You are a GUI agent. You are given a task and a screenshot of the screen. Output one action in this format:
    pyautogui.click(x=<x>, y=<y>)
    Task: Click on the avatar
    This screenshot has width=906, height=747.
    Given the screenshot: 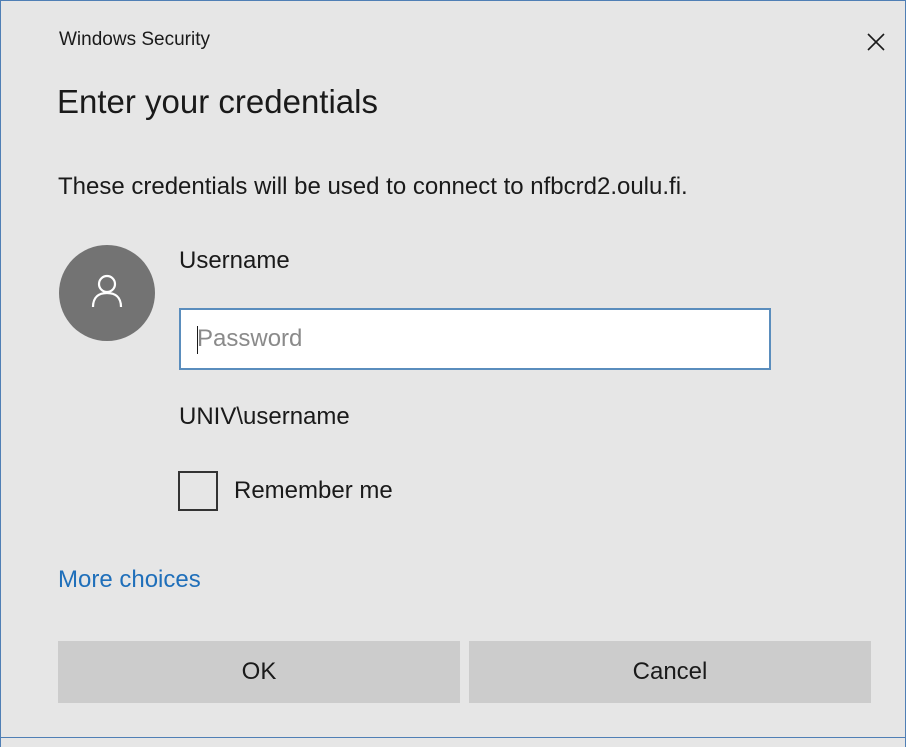 What is the action you would take?
    pyautogui.click(x=107, y=293)
    